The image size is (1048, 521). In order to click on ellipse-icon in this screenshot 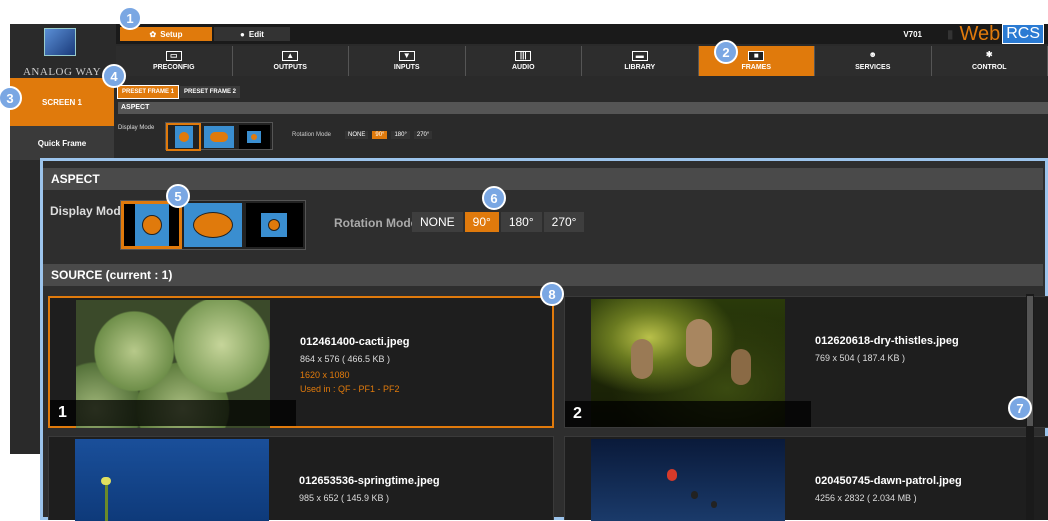, I will do `click(213, 225)`.